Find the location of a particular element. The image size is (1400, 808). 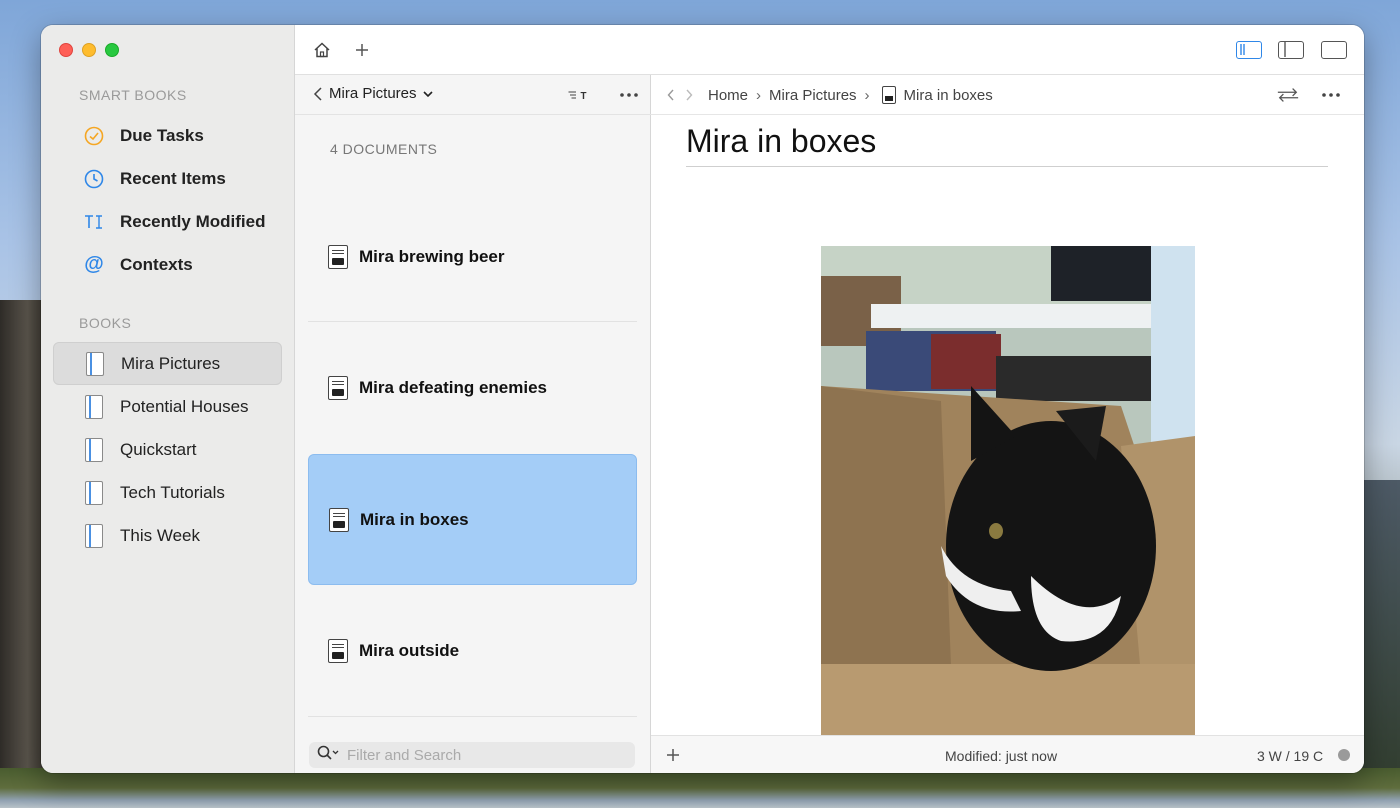

forward-button is located at coordinates (689, 95).